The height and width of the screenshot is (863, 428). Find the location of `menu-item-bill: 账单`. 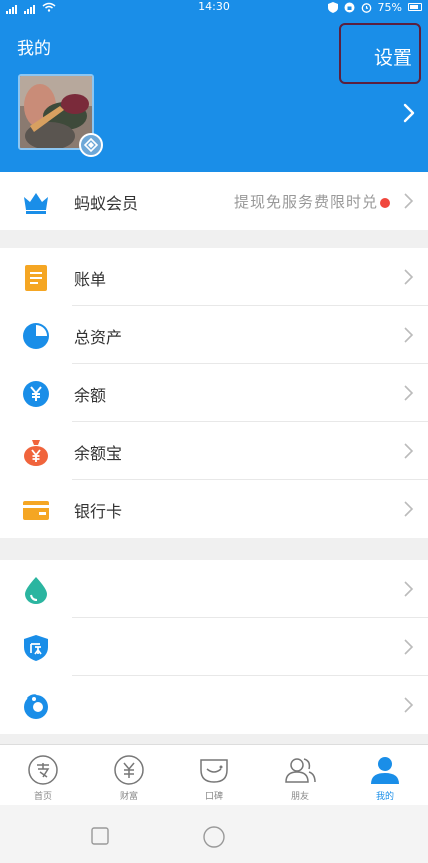

menu-item-bill: 账单 is located at coordinates (214, 277).